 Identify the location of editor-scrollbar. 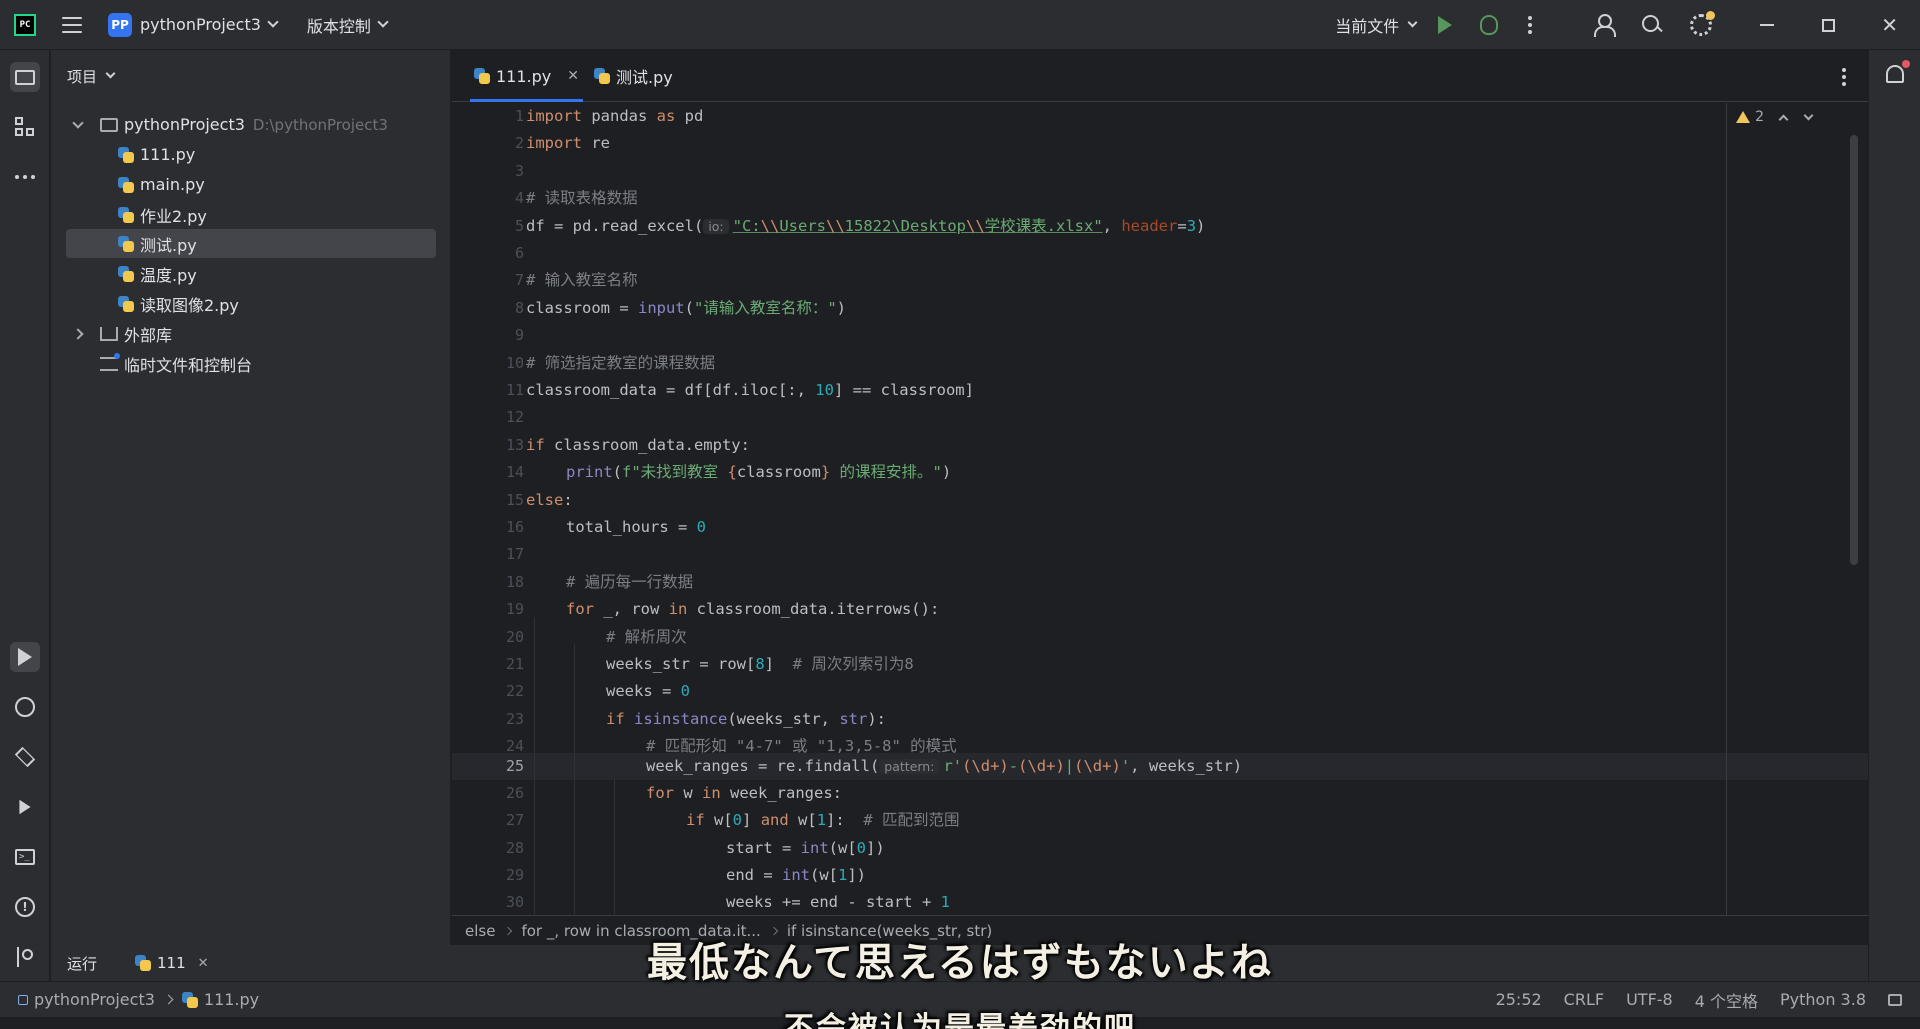
(1854, 350).